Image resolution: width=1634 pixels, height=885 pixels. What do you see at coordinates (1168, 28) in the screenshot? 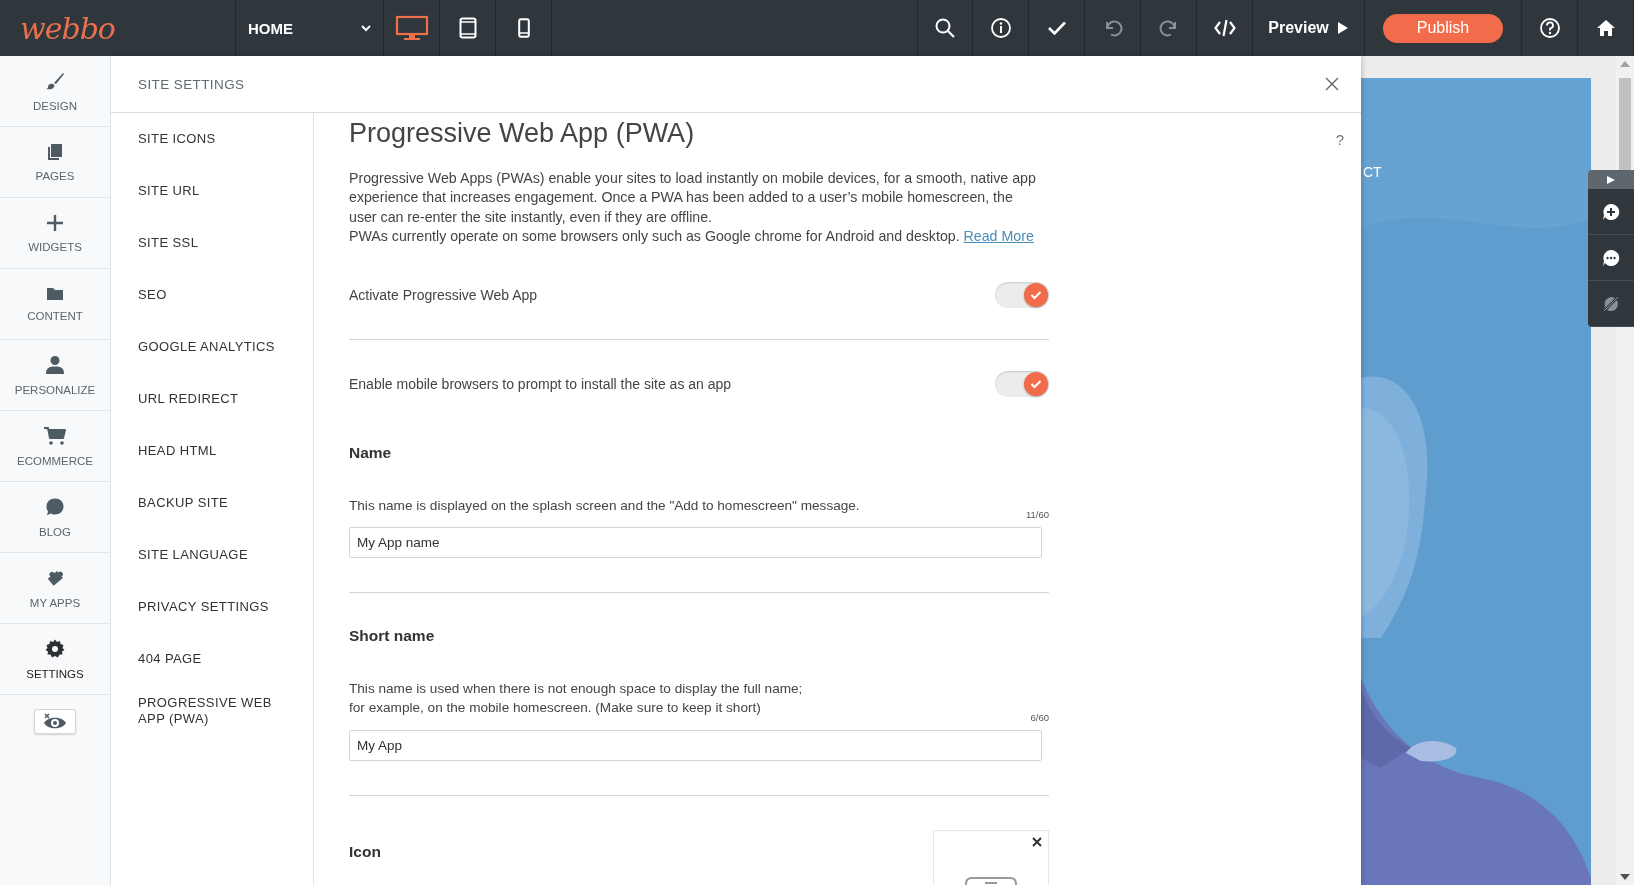
I see `redo-icon` at bounding box center [1168, 28].